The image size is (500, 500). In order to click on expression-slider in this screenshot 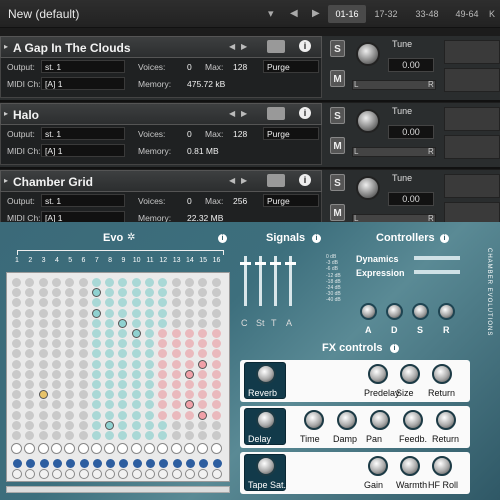, I will do `click(437, 272)`.